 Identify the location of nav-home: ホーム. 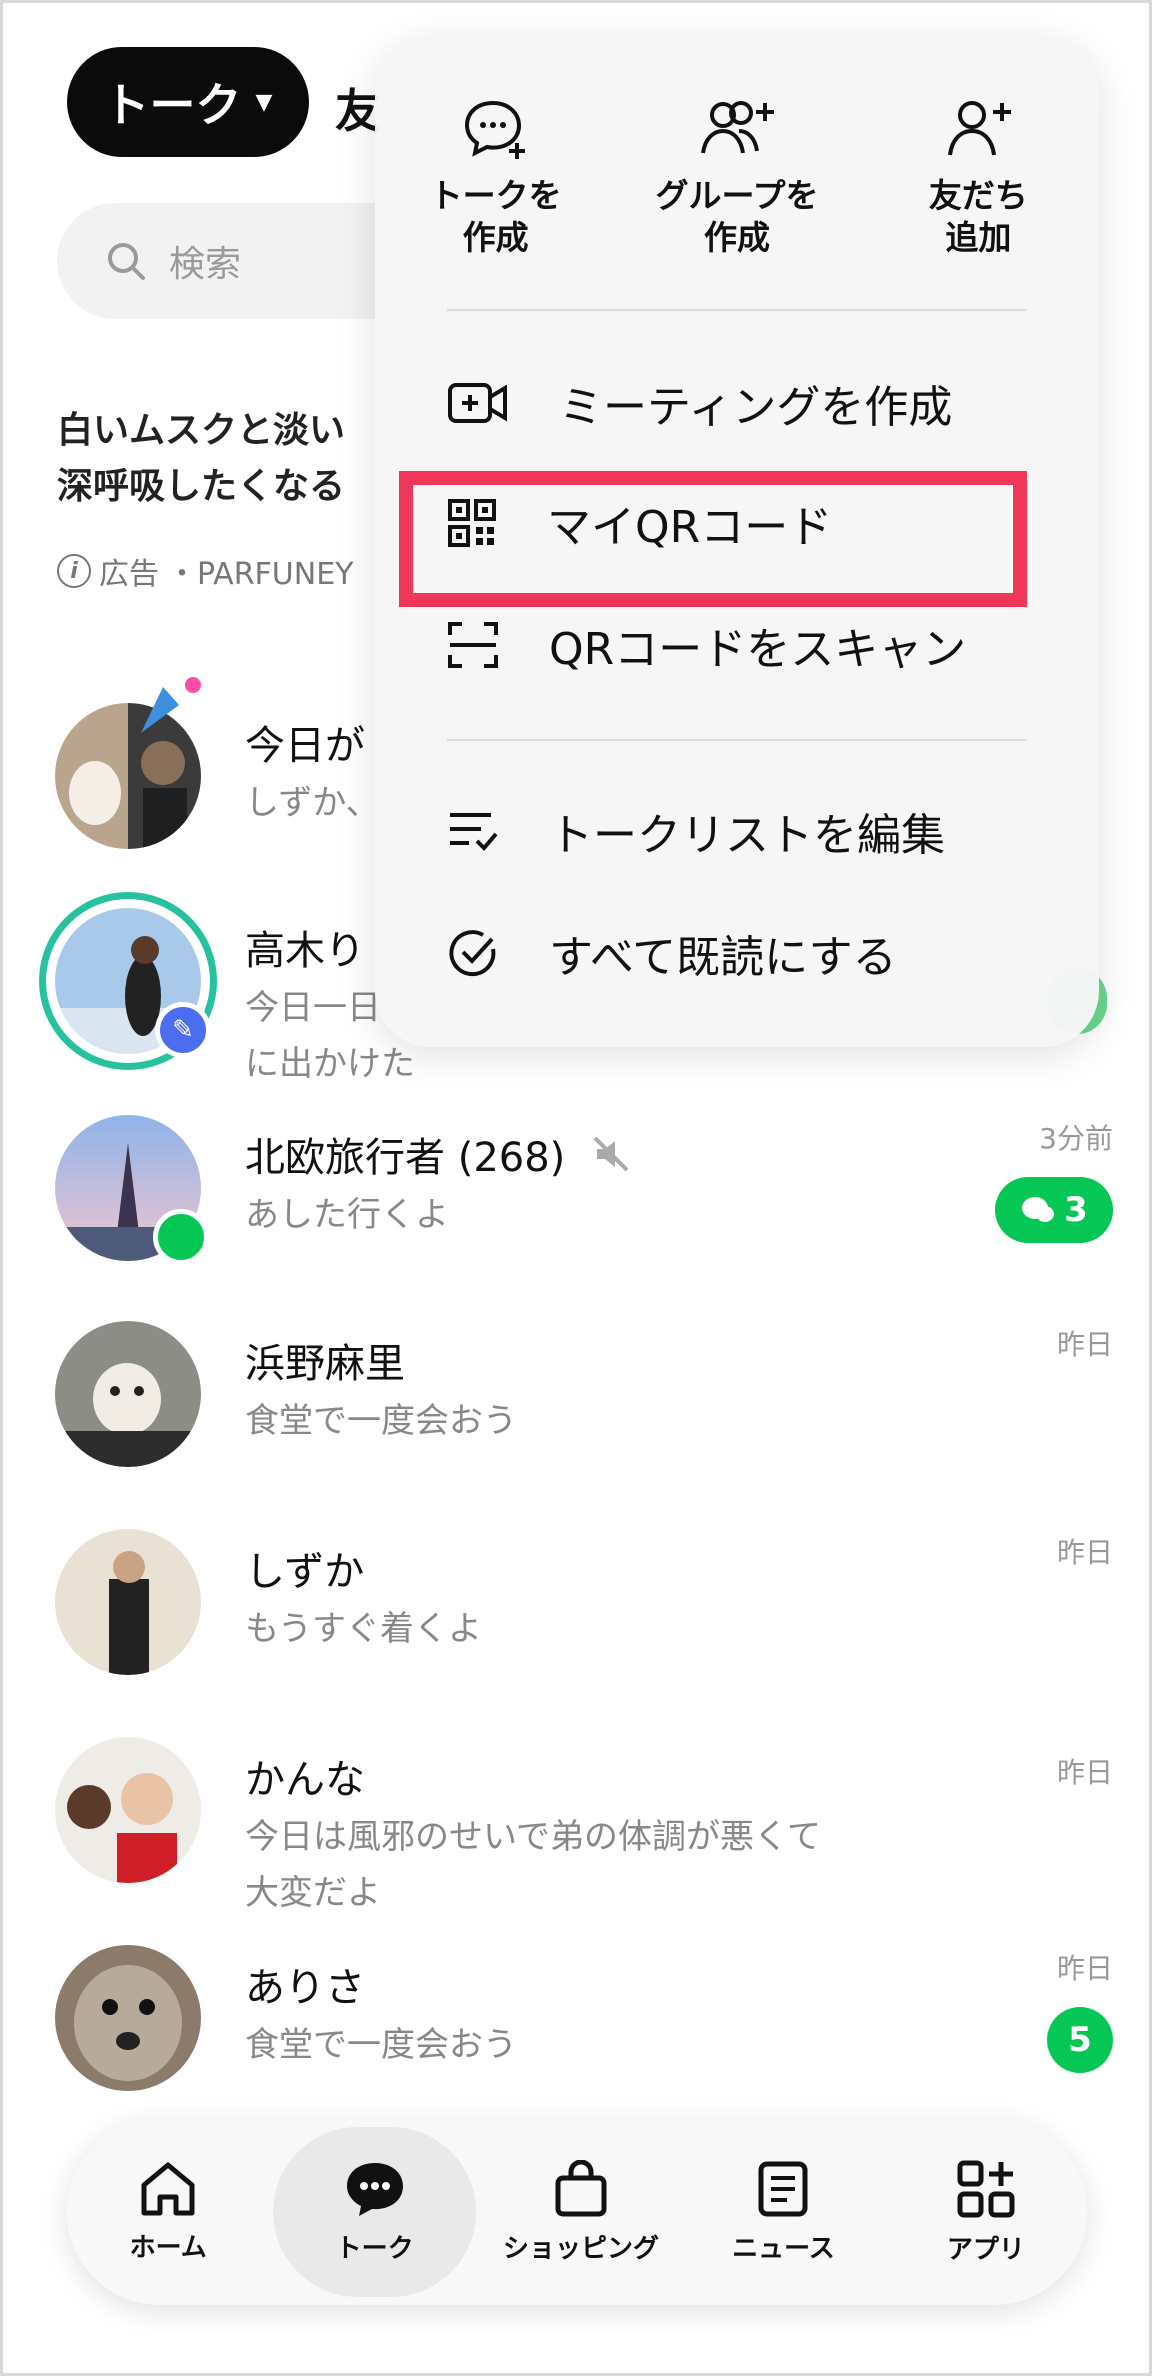
(168, 2212).